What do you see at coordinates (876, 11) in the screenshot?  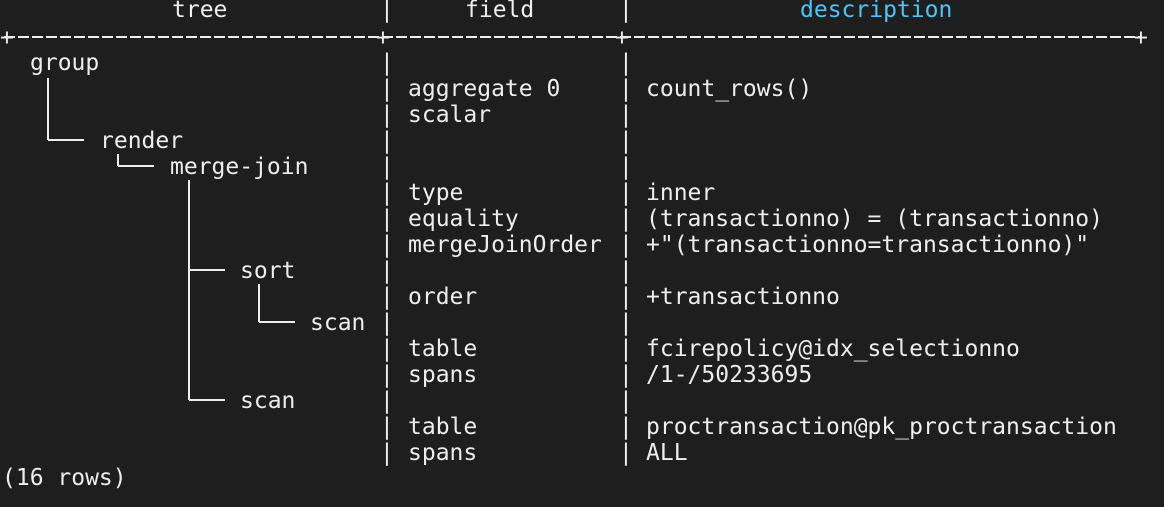 I see `header-description: description` at bounding box center [876, 11].